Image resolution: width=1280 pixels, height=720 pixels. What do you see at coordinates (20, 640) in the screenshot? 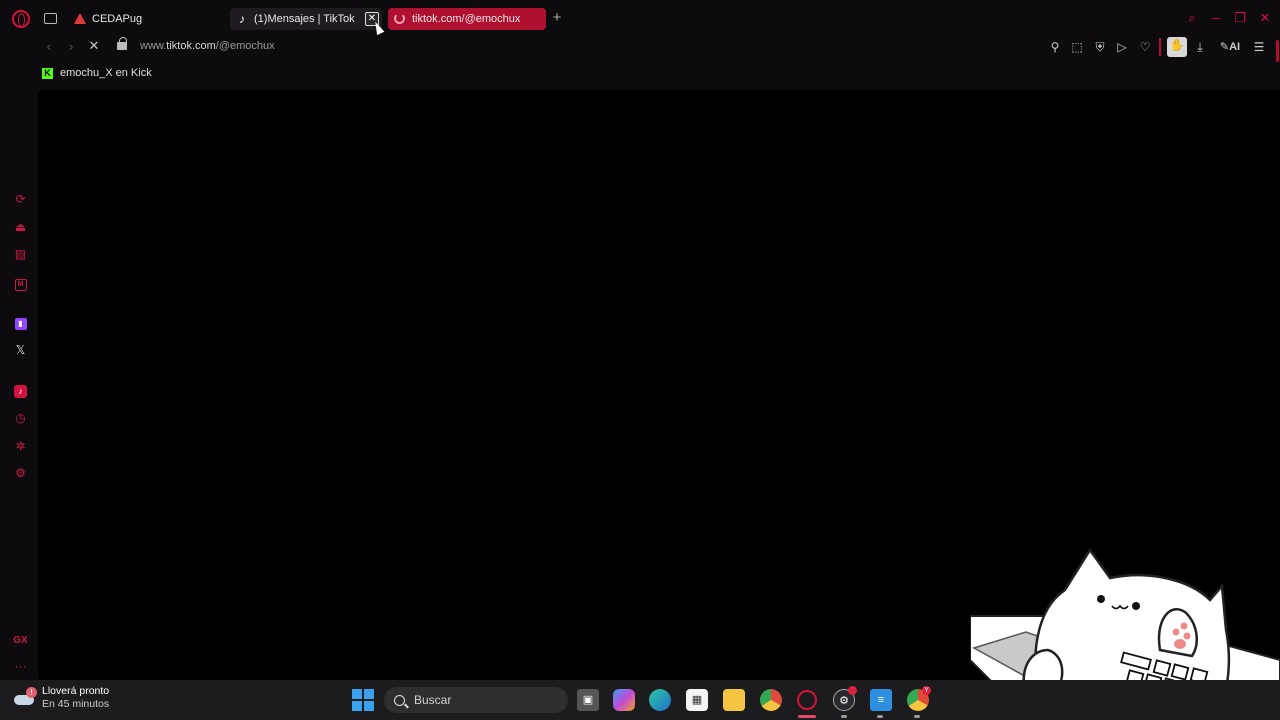
I see `gx-corner-icon: GX` at bounding box center [20, 640].